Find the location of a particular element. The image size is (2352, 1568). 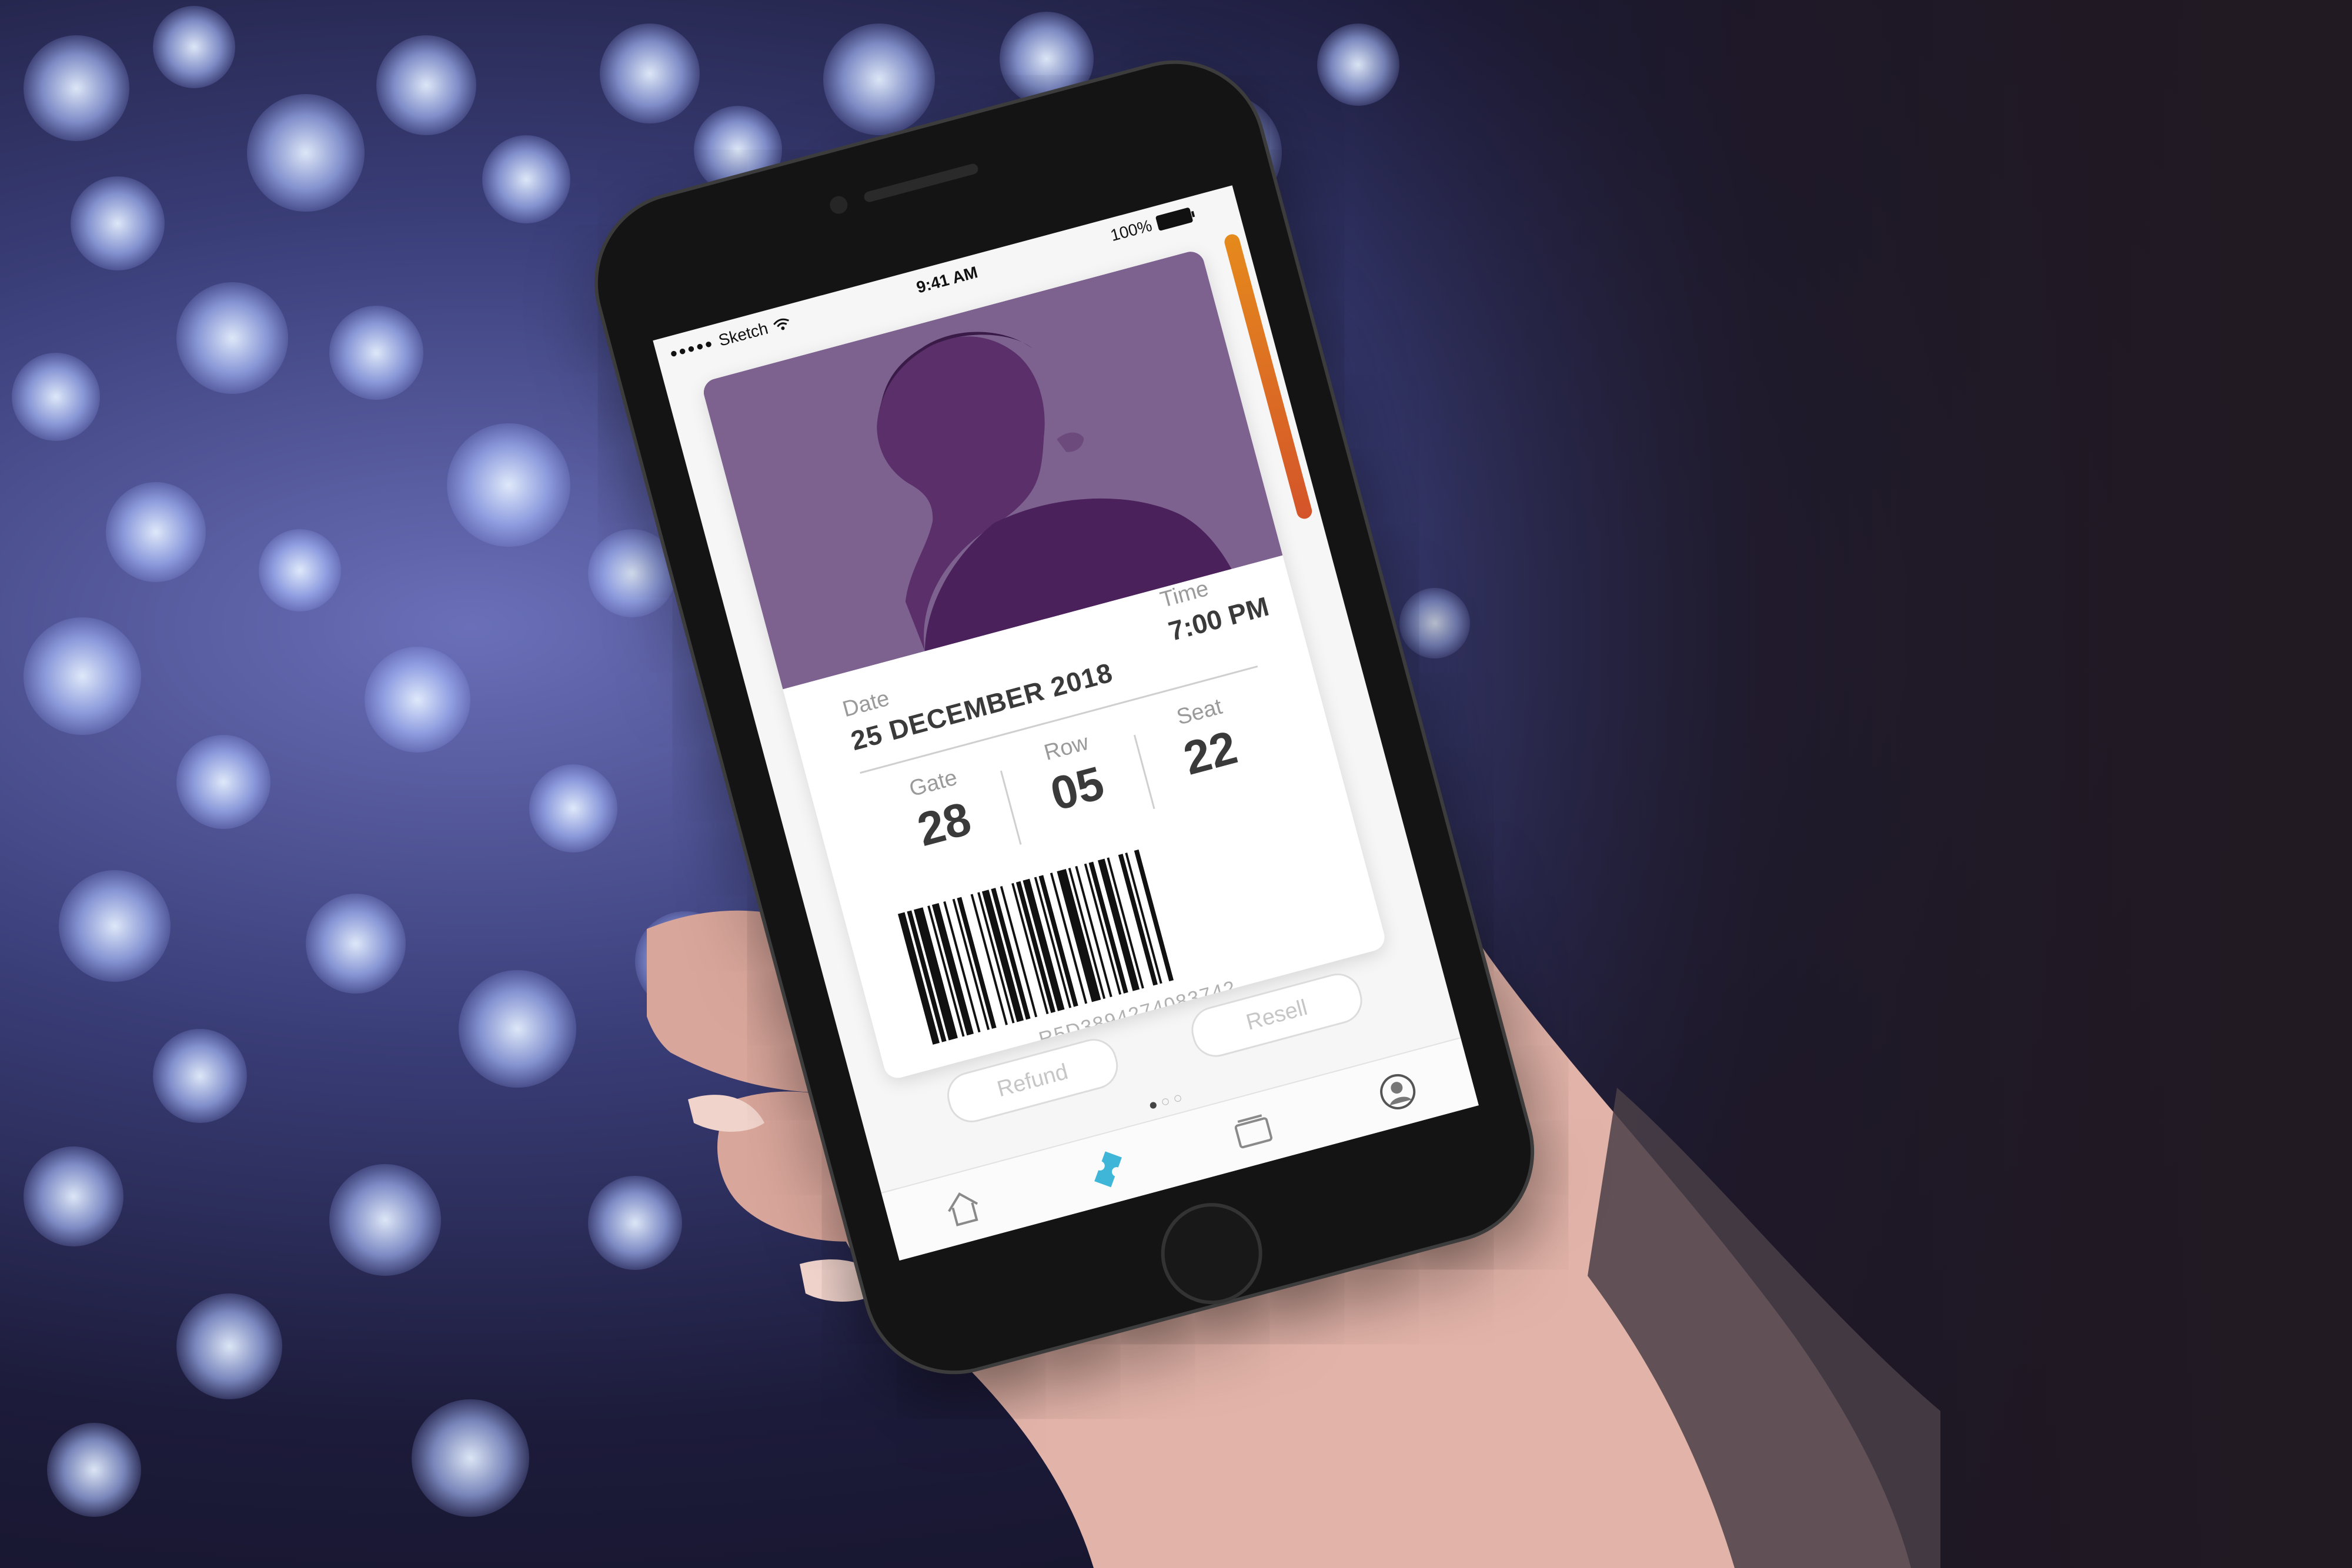

ticket-icon is located at coordinates (1108, 1169).